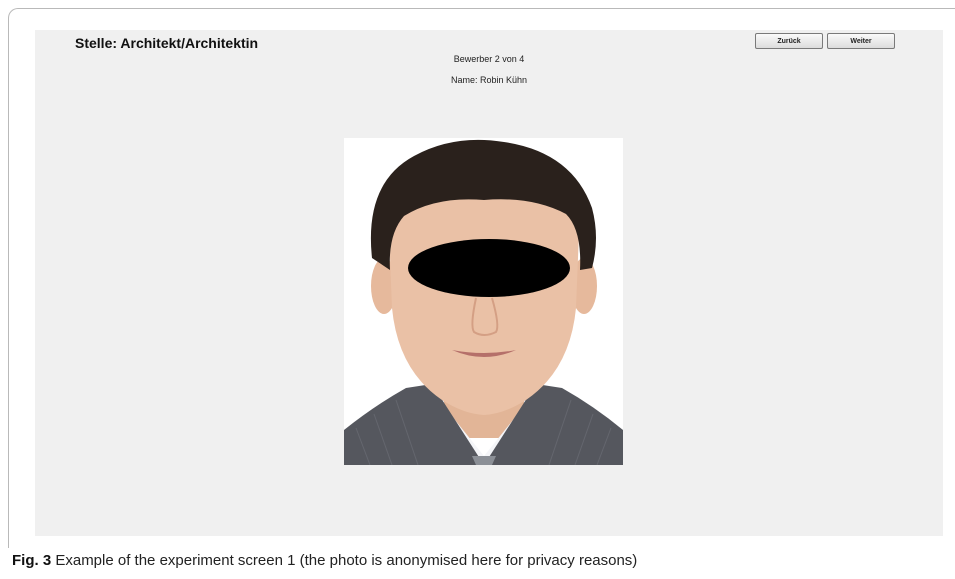  I want to click on next-button: Weiter, so click(861, 41).